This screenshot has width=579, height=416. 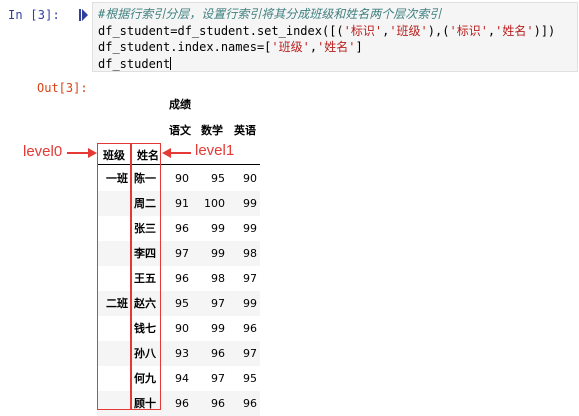 What do you see at coordinates (114, 276) in the screenshot?
I see `level0-highlight-box` at bounding box center [114, 276].